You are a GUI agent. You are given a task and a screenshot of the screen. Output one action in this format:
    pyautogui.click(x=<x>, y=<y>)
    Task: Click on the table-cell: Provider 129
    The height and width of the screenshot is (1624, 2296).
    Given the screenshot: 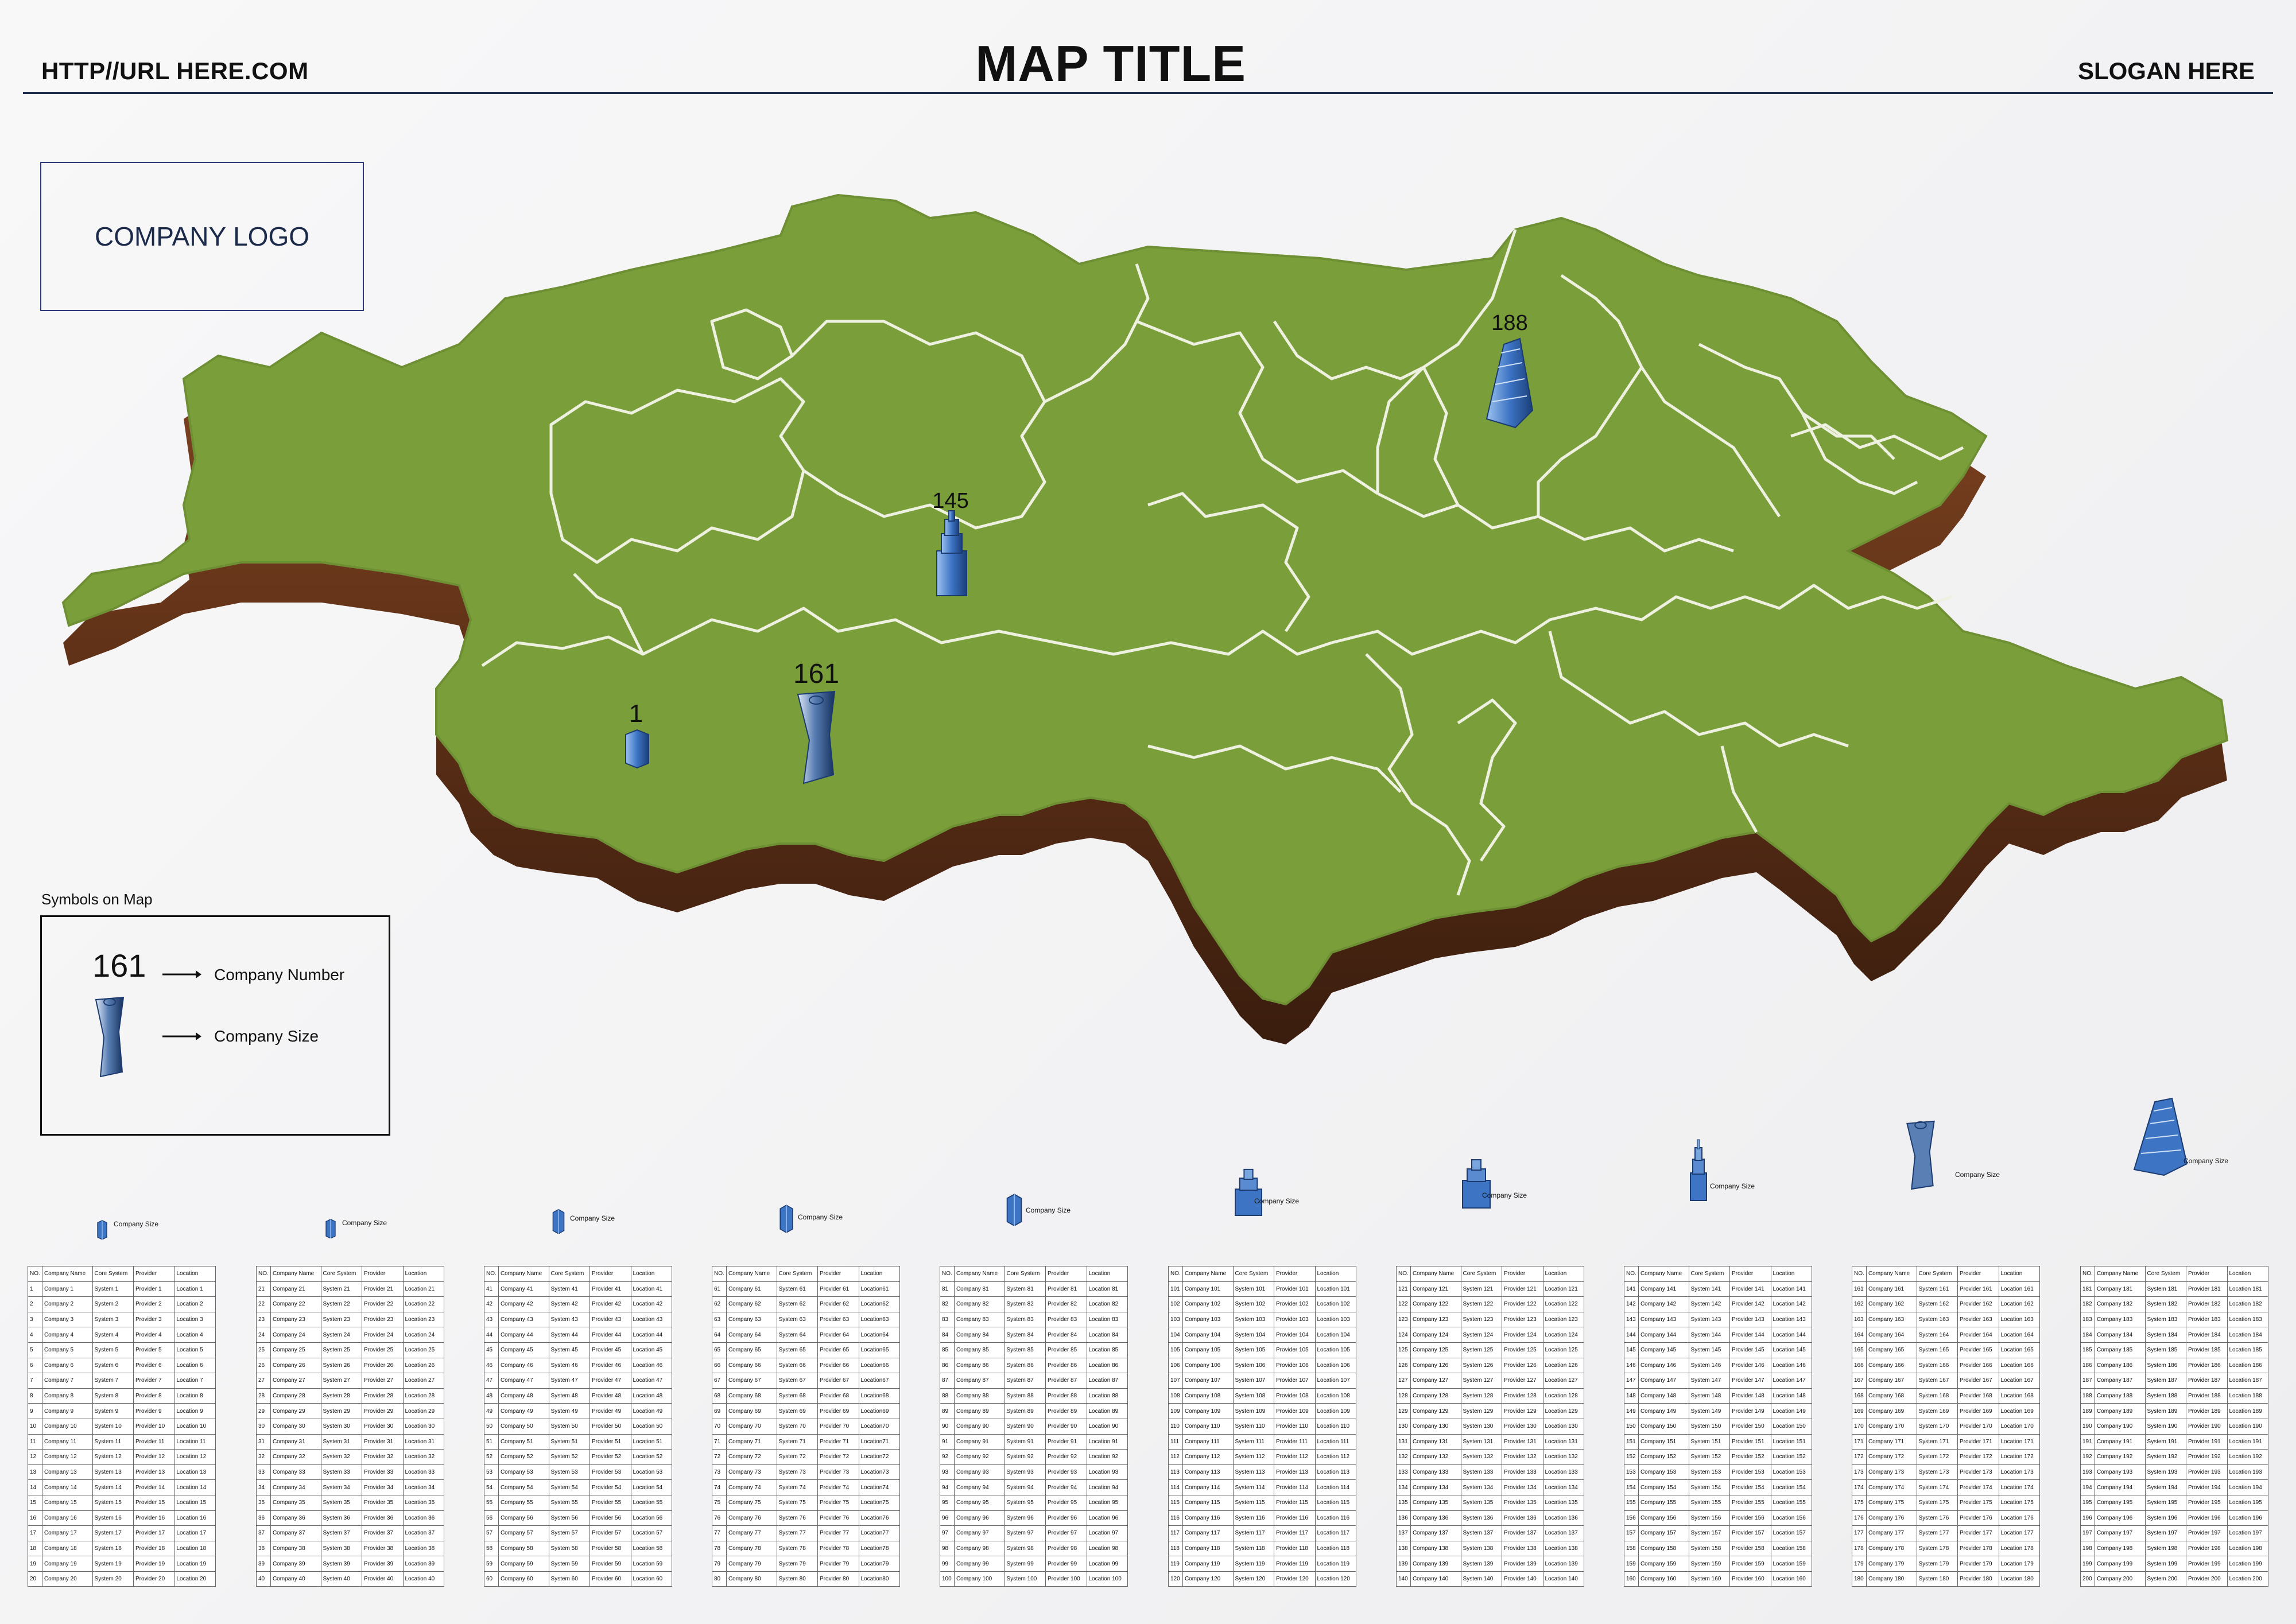 What is the action you would take?
    pyautogui.click(x=1522, y=1411)
    